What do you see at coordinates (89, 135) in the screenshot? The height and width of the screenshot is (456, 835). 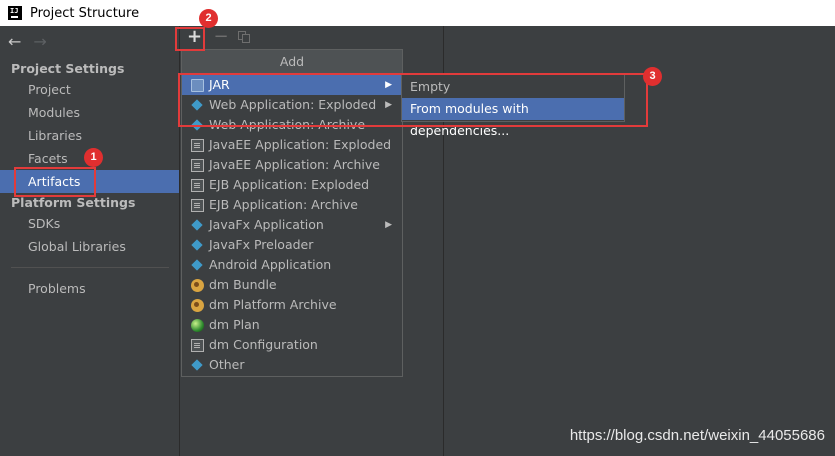 I see `sidebar-item-libraries: Libraries` at bounding box center [89, 135].